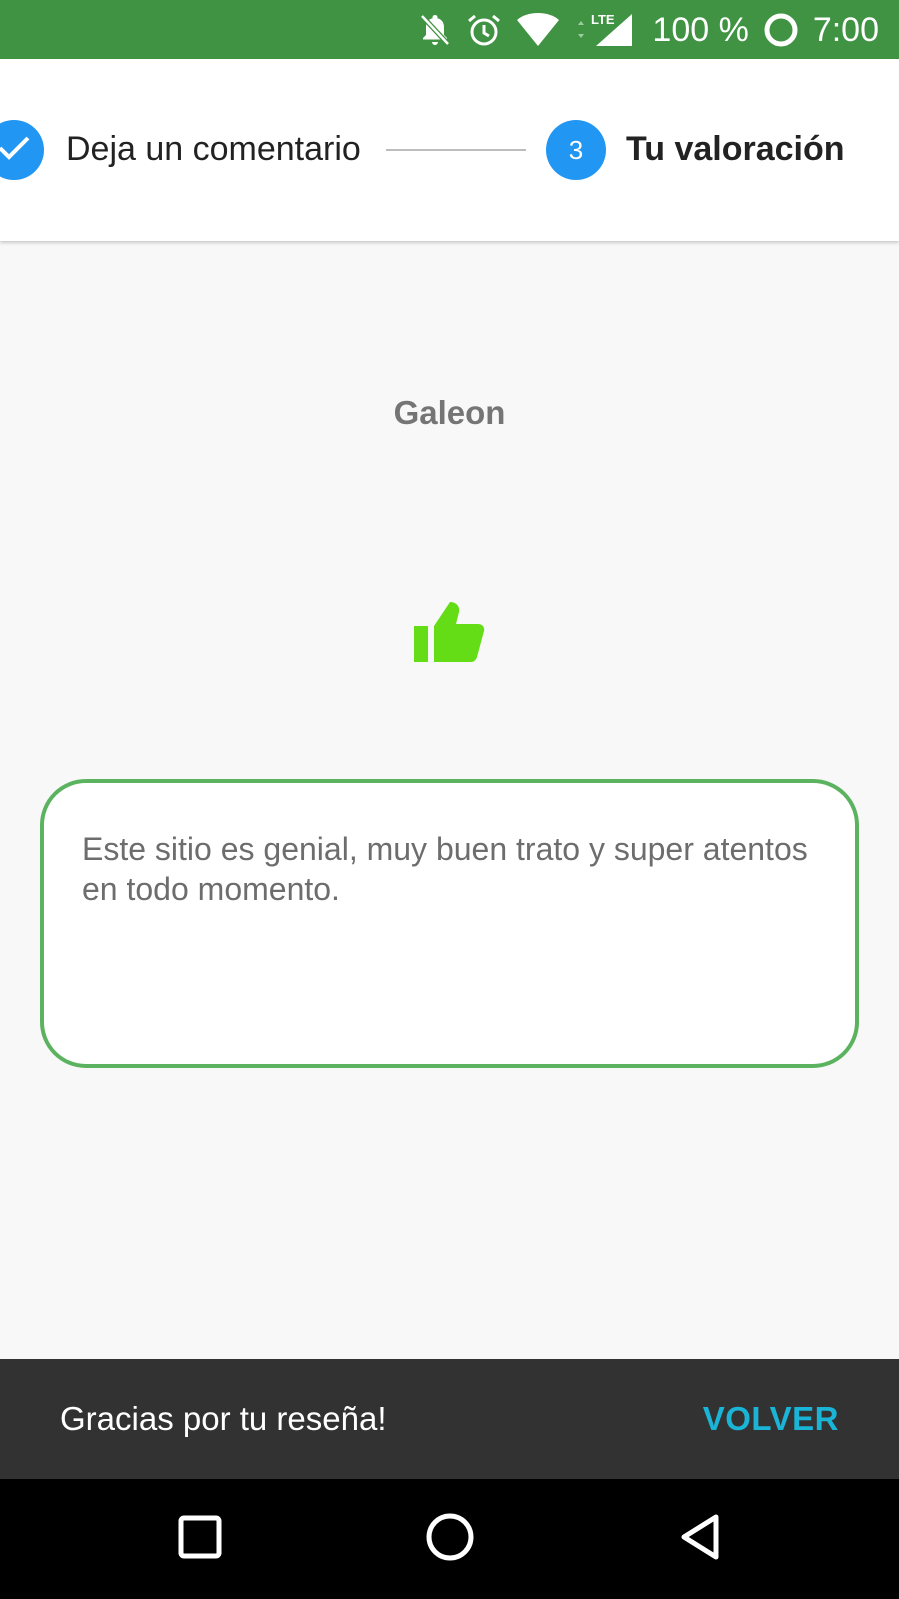 This screenshot has width=899, height=1599. I want to click on home-icon, so click(450, 1539).